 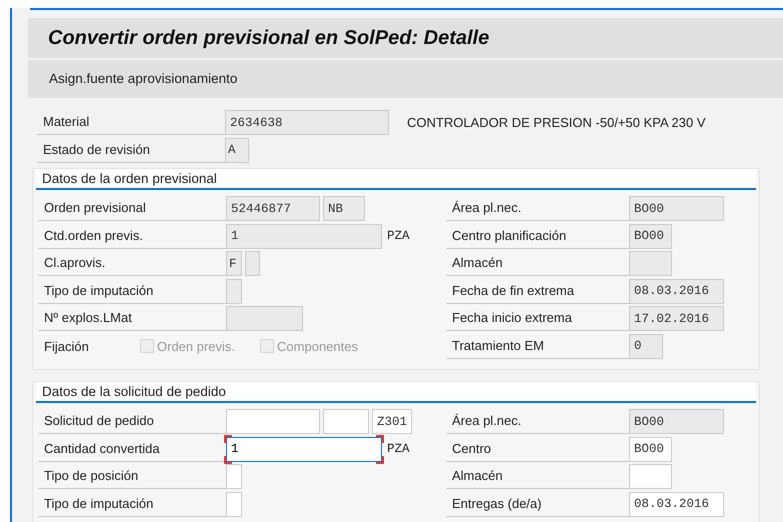 I want to click on field-label: Fijación, so click(x=66, y=347).